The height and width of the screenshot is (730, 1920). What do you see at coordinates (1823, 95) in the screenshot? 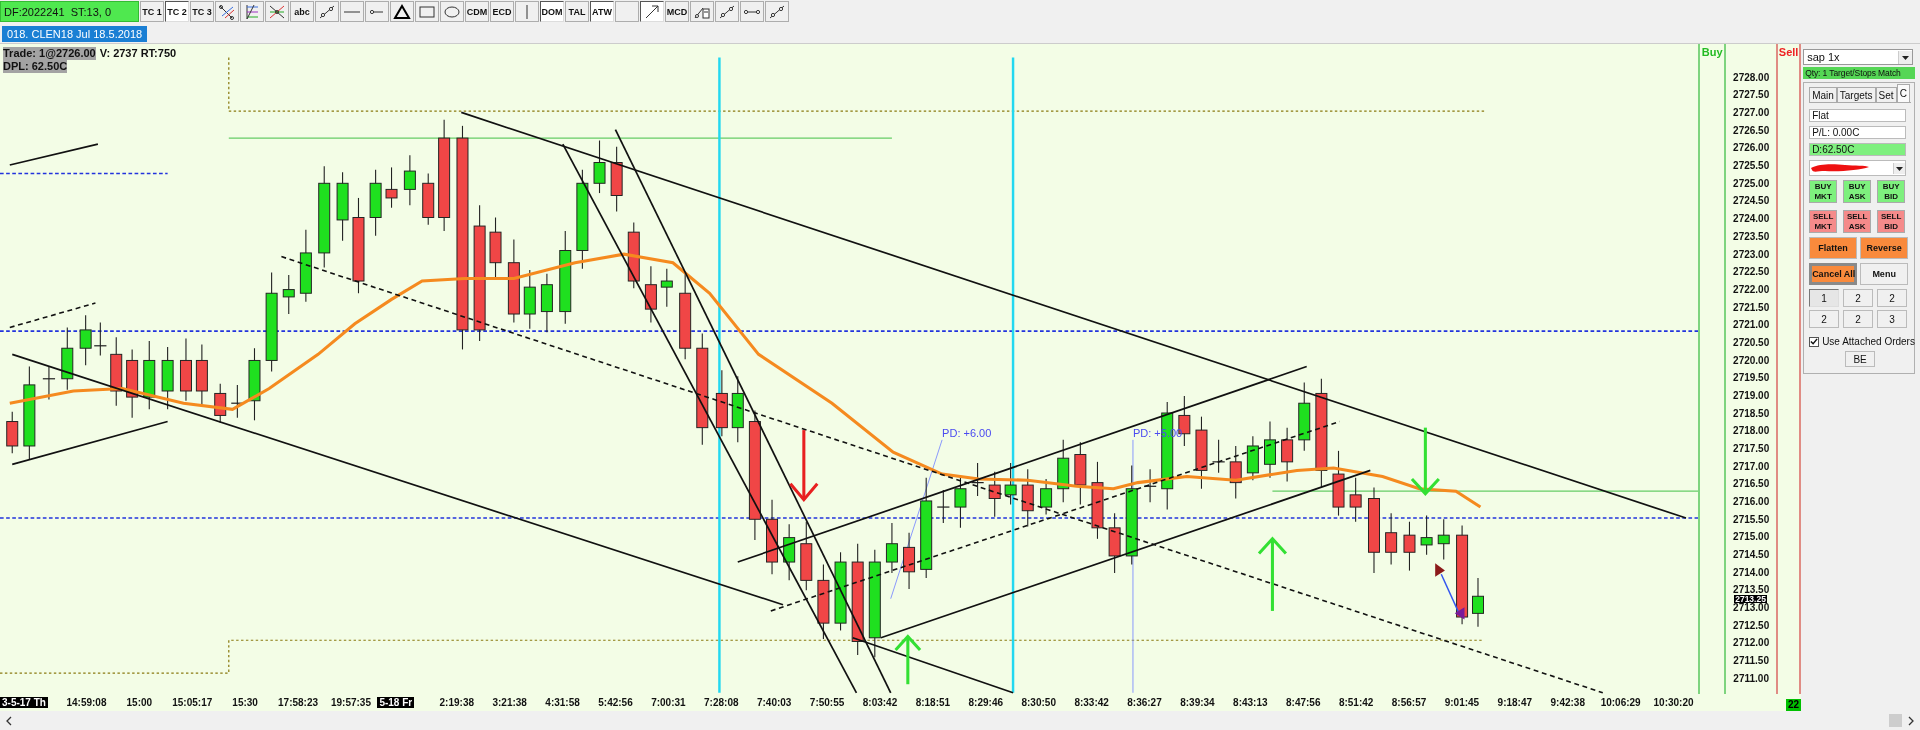
I see `panel-tab: Main` at bounding box center [1823, 95].